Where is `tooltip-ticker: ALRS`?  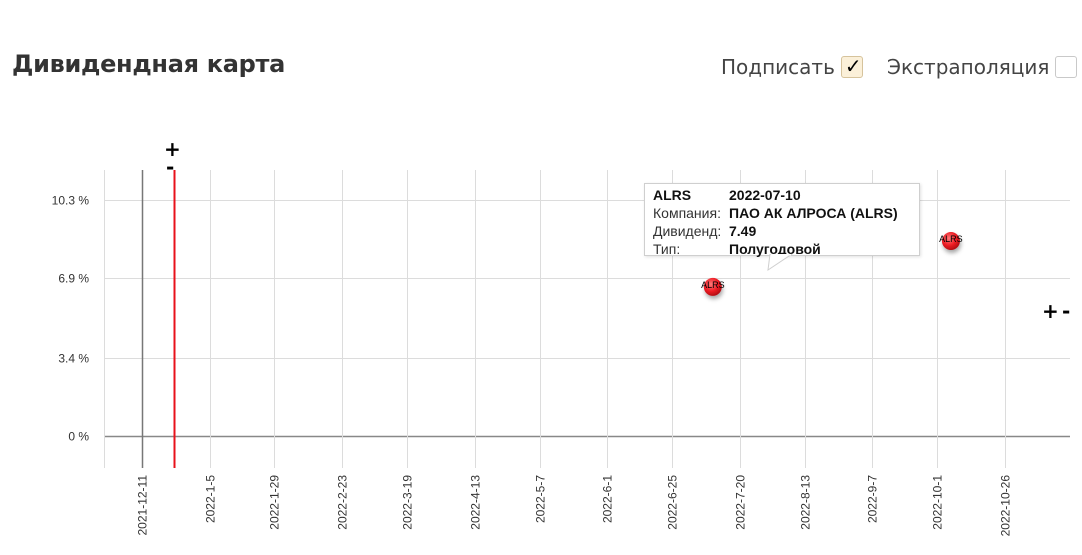
tooltip-ticker: ALRS is located at coordinates (672, 195).